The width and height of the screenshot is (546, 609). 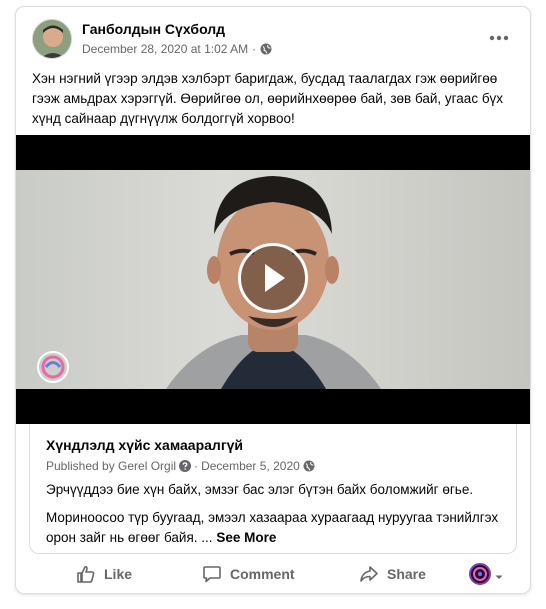 I want to click on more-options-button, so click(x=499, y=38).